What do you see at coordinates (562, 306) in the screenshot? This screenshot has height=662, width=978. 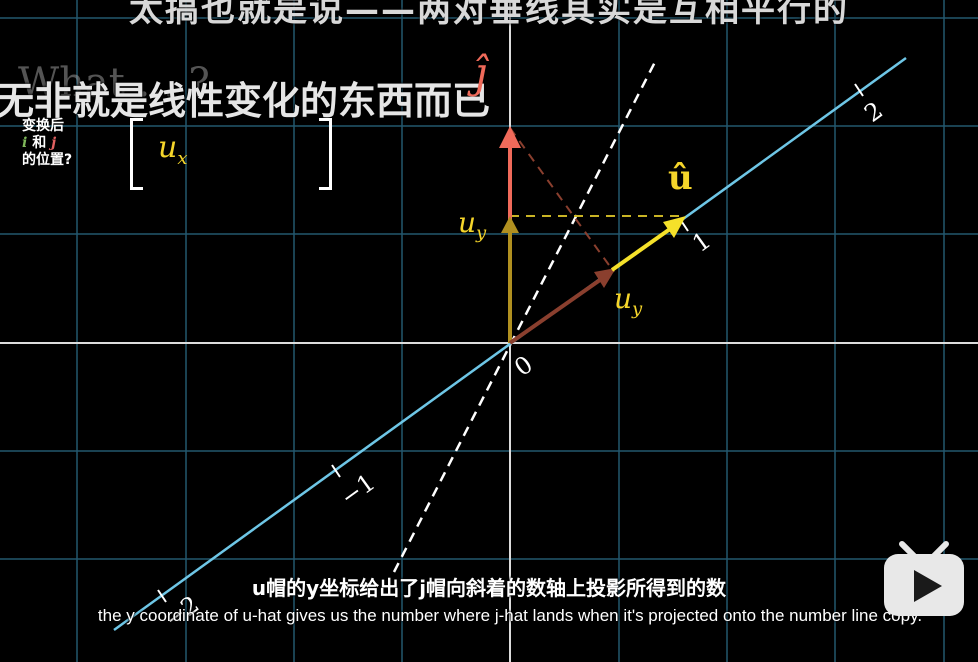 I see `projection-vector` at bounding box center [562, 306].